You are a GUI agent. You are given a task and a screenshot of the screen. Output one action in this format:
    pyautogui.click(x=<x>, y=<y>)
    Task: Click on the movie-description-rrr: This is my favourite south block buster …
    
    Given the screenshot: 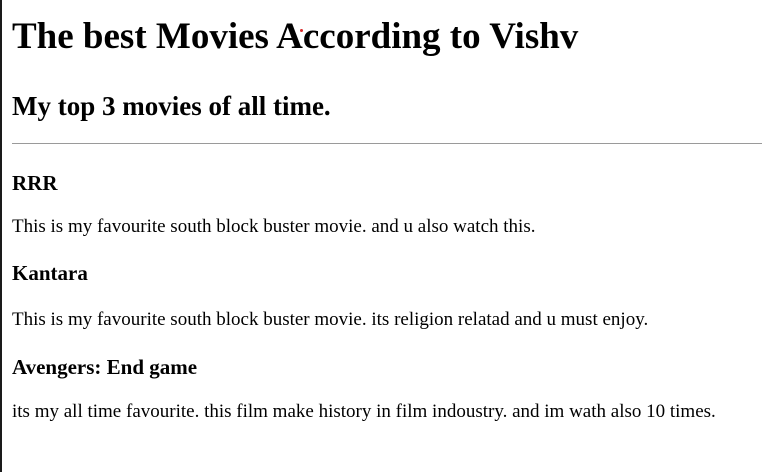 What is the action you would take?
    pyautogui.click(x=274, y=226)
    